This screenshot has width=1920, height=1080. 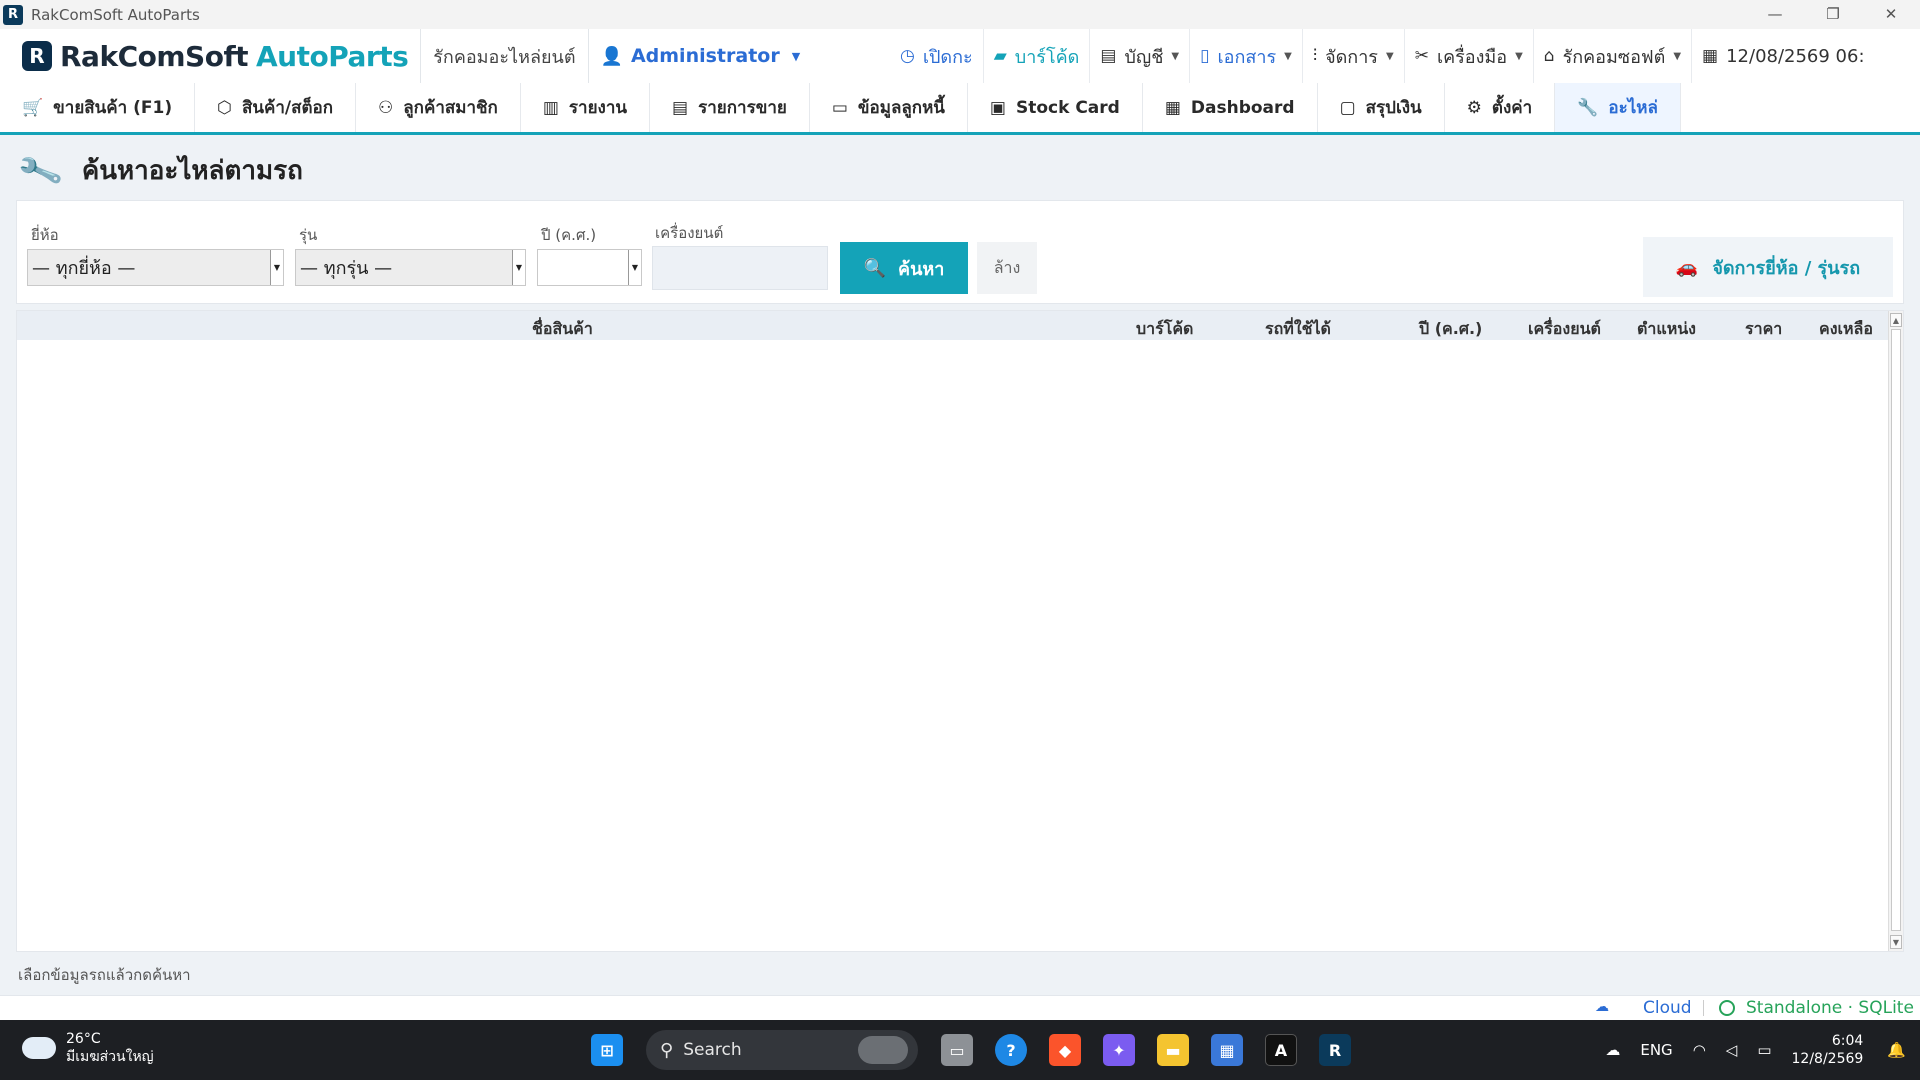 I want to click on cloud-link: Cloud, so click(x=1667, y=1008).